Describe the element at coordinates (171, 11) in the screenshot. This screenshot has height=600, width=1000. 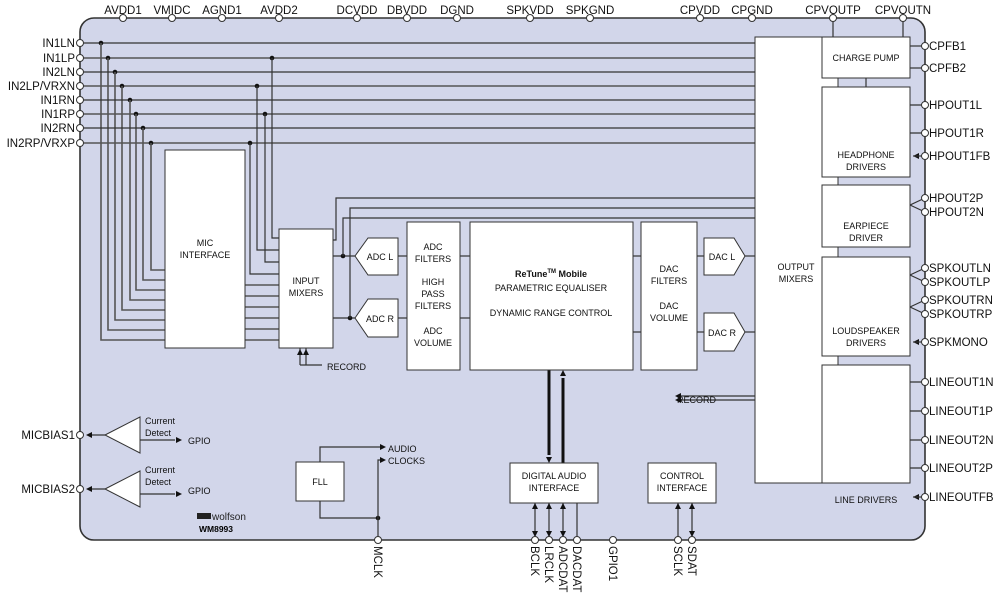
I see `vmidc-label: VMIDC` at that location.